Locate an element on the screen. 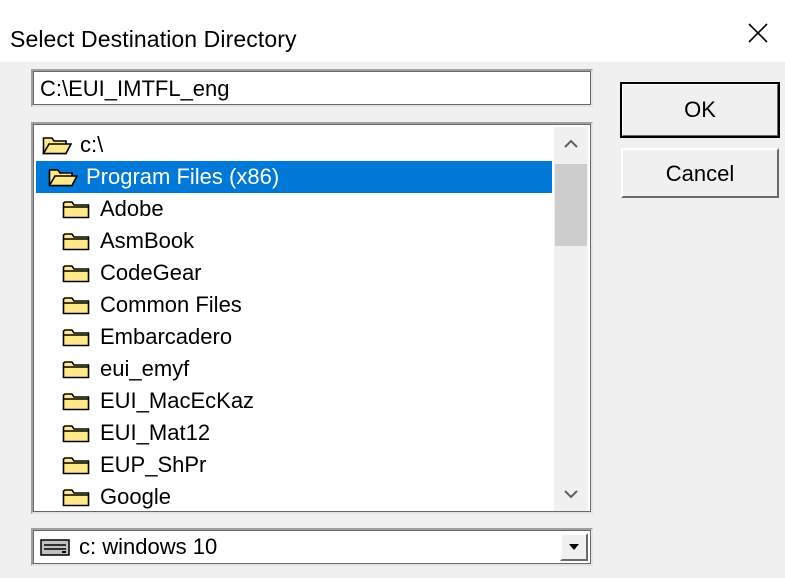 The width and height of the screenshot is (785, 578). drive-label: c: windows 10 is located at coordinates (148, 546).